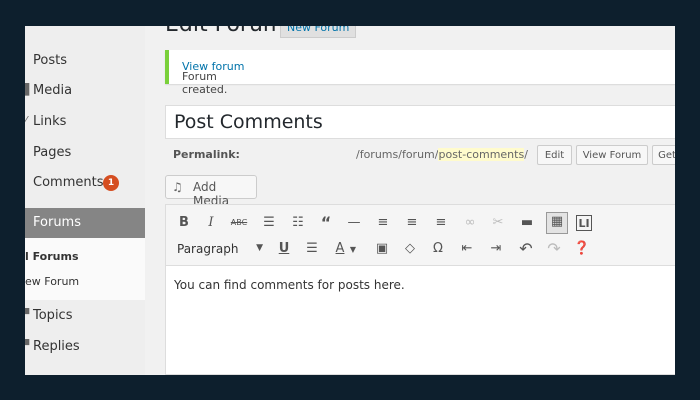 This screenshot has width=700, height=400. What do you see at coordinates (663, 155) in the screenshot?
I see `get-shortlink-button: Get` at bounding box center [663, 155].